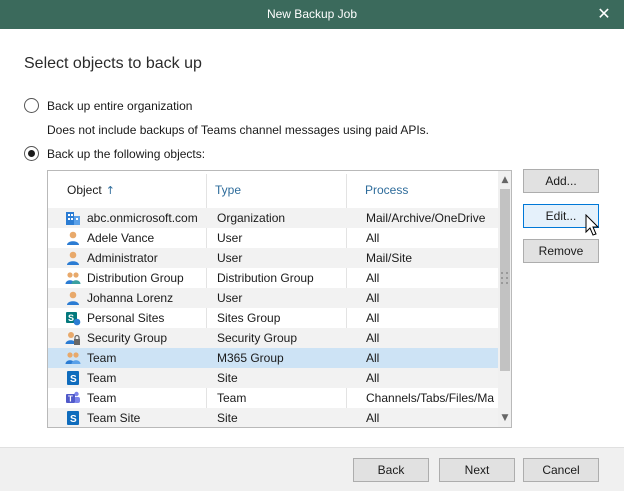 Image resolution: width=624 pixels, height=491 pixels. Describe the element at coordinates (273, 378) in the screenshot. I see `table-row: S Team Site All` at that location.